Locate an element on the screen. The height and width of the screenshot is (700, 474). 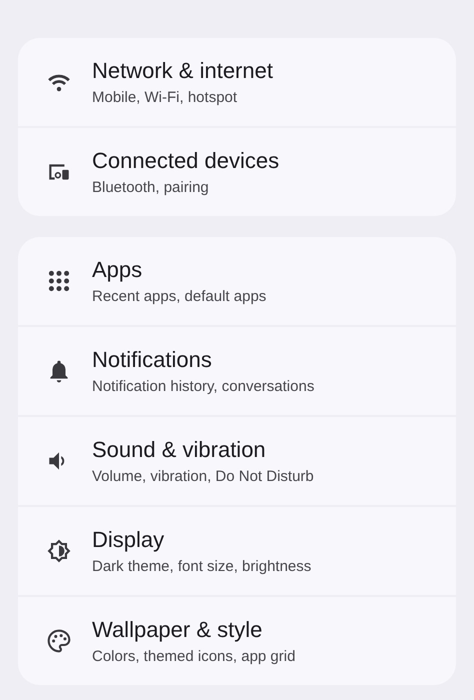
item-title: Connected devices is located at coordinates (186, 161).